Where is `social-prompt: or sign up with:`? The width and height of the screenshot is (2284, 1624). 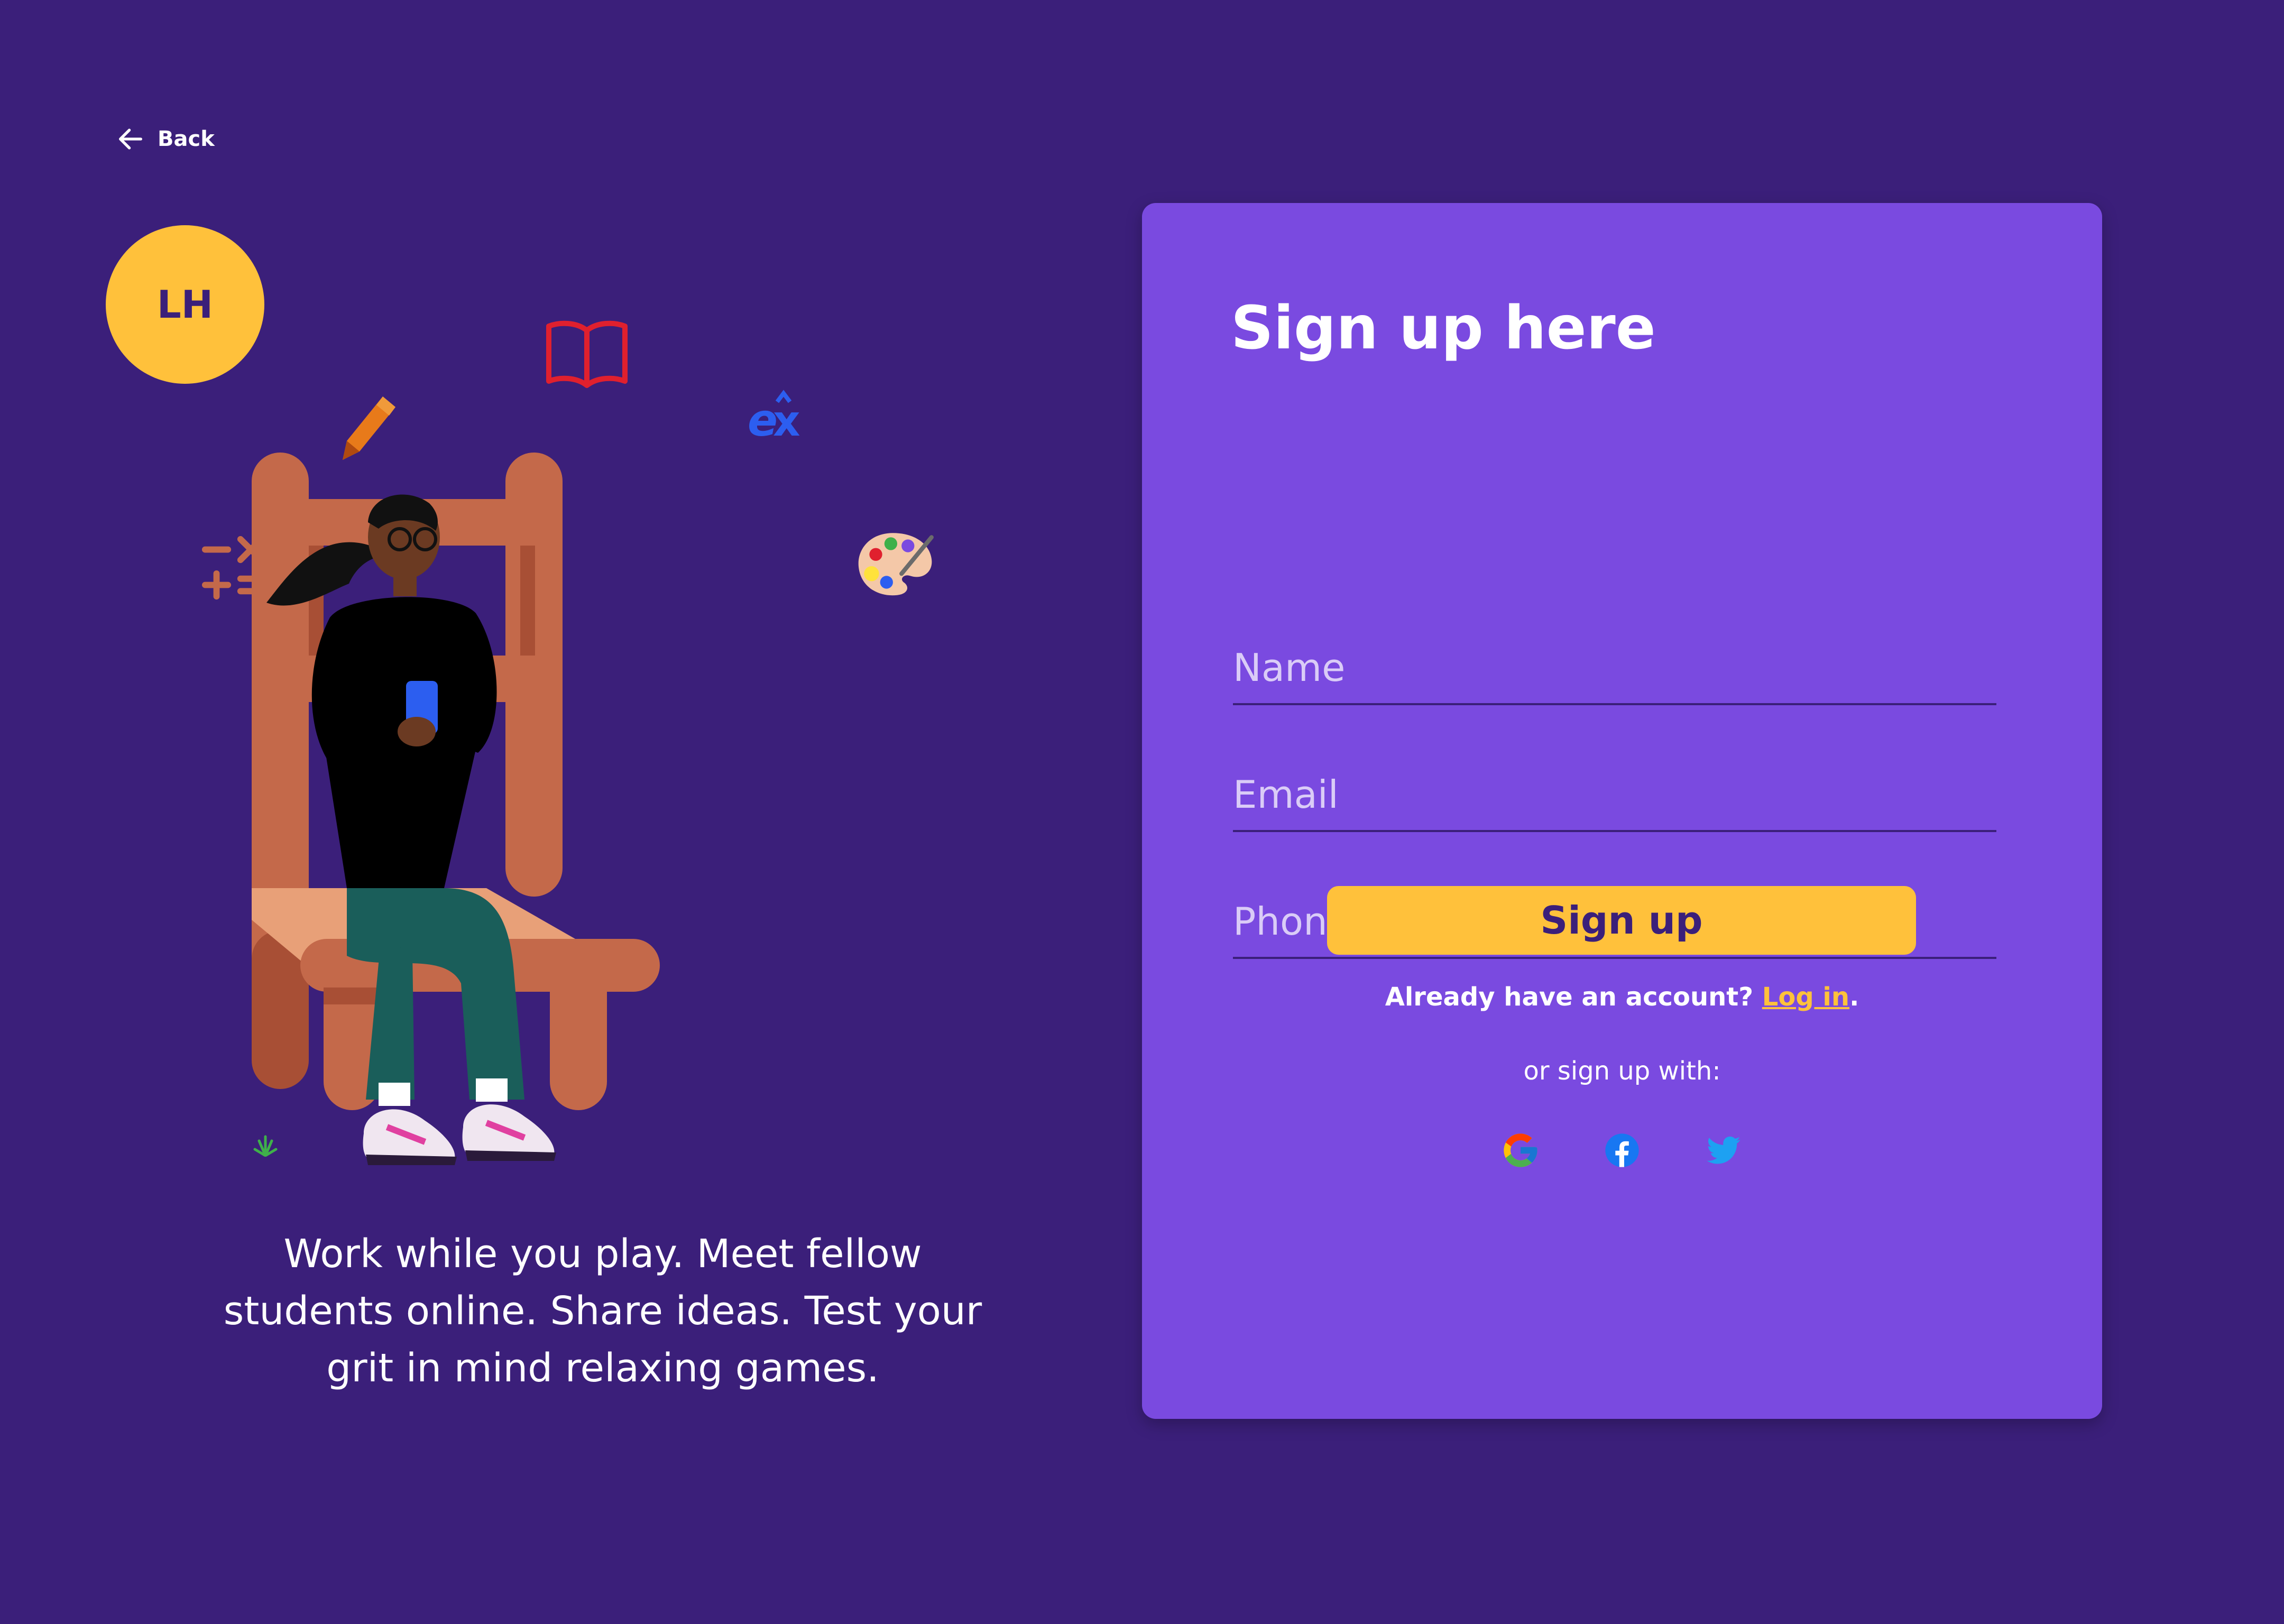 social-prompt: or sign up with: is located at coordinates (1622, 1071).